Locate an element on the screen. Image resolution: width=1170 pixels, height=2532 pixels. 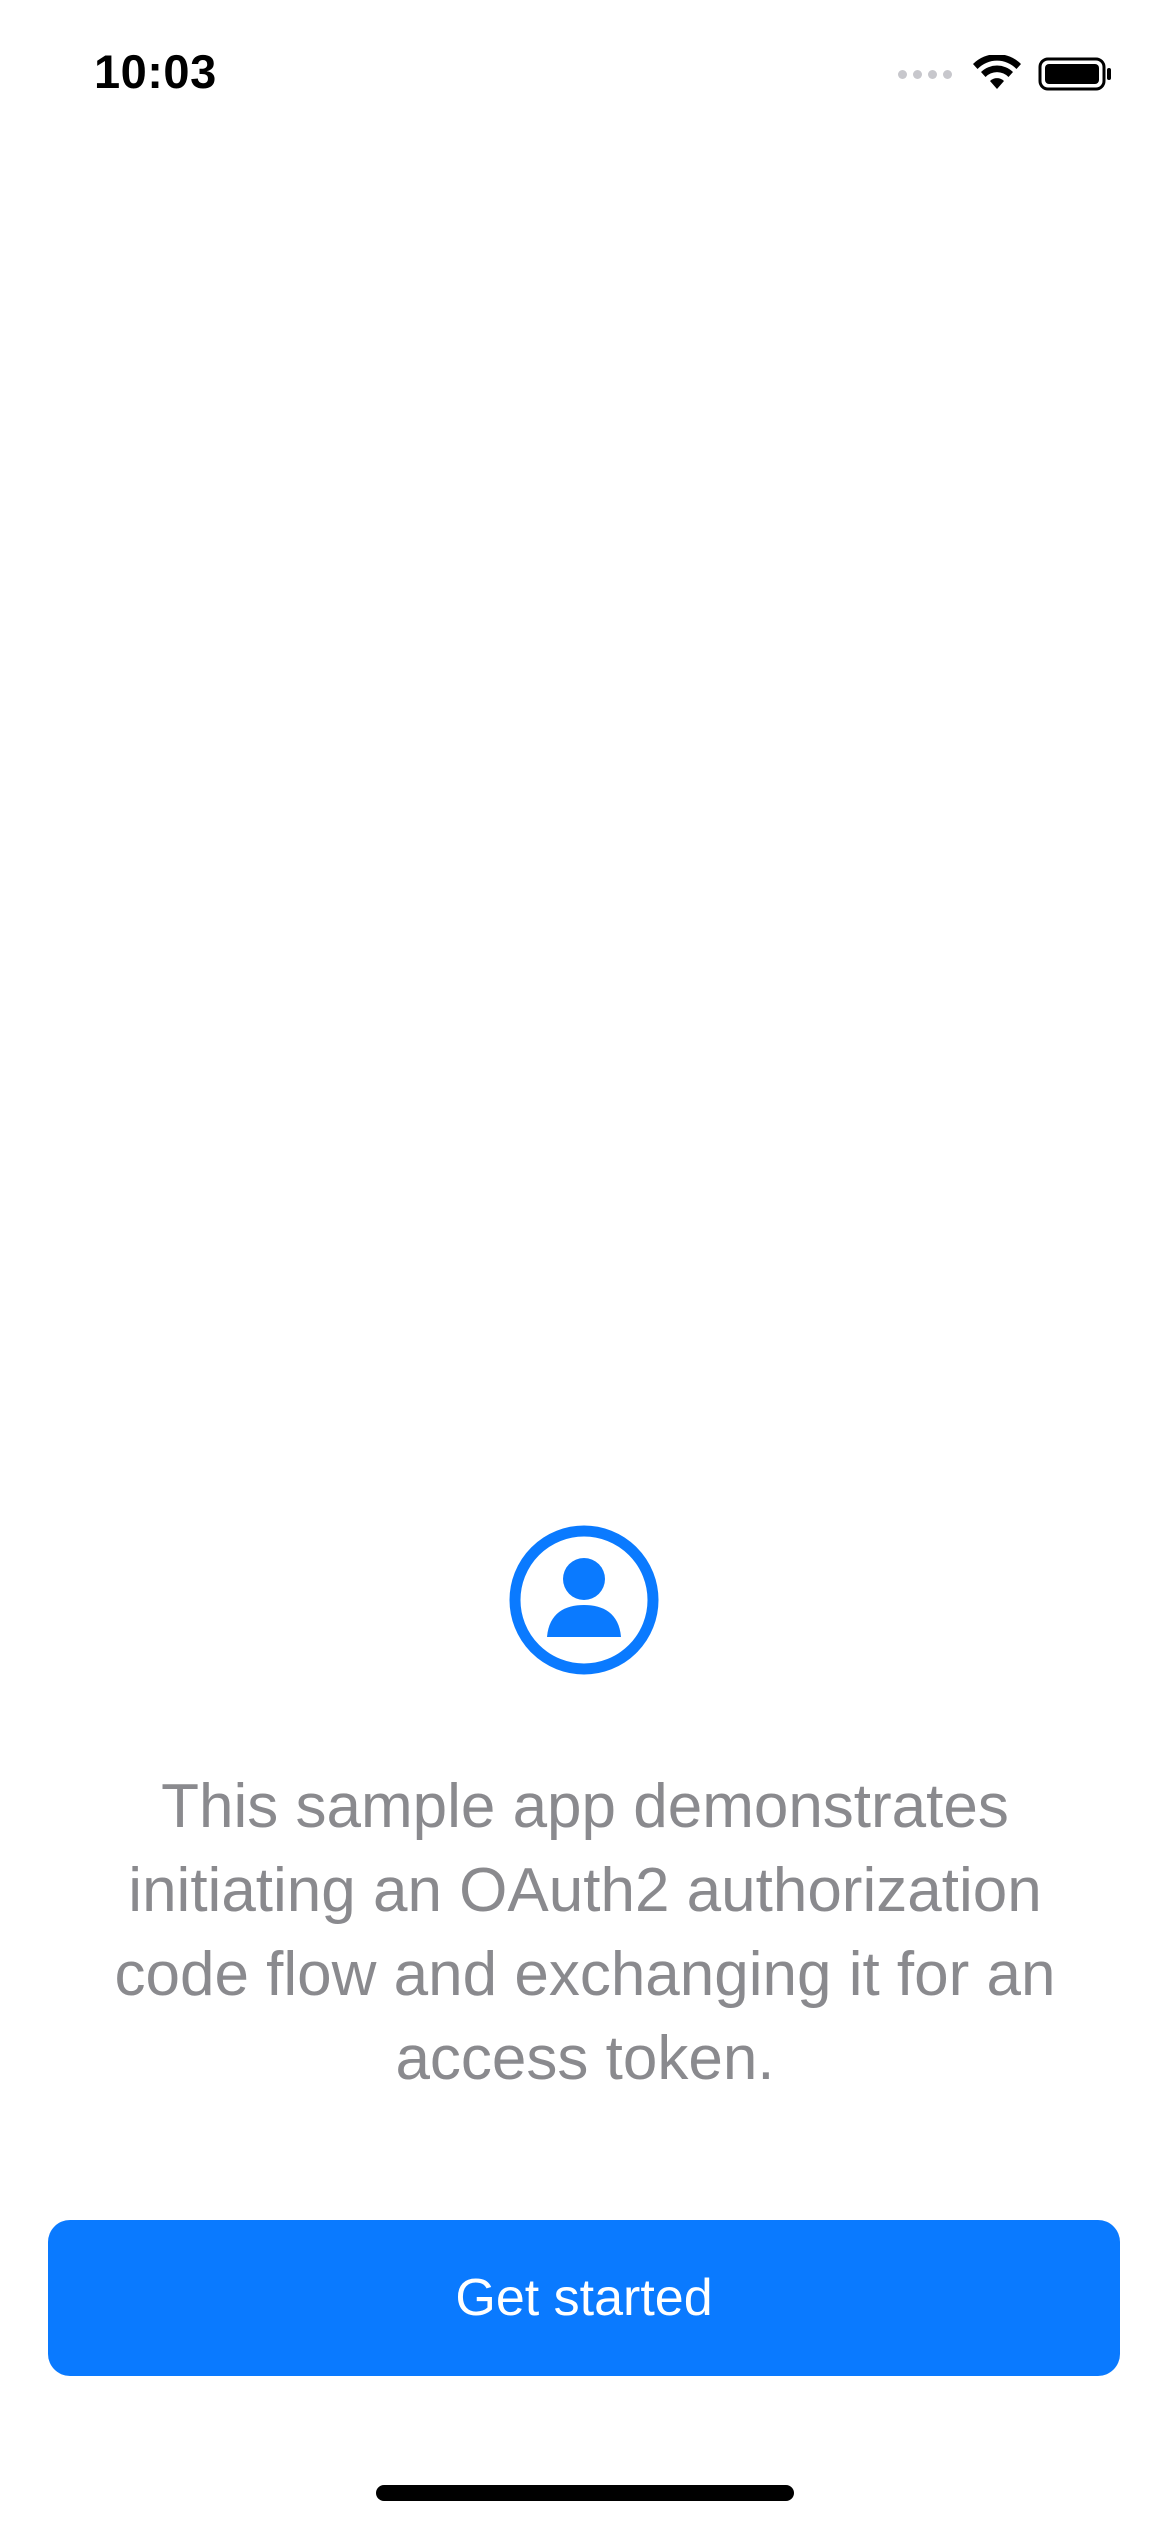
status-icons is located at coordinates (1006, 74).